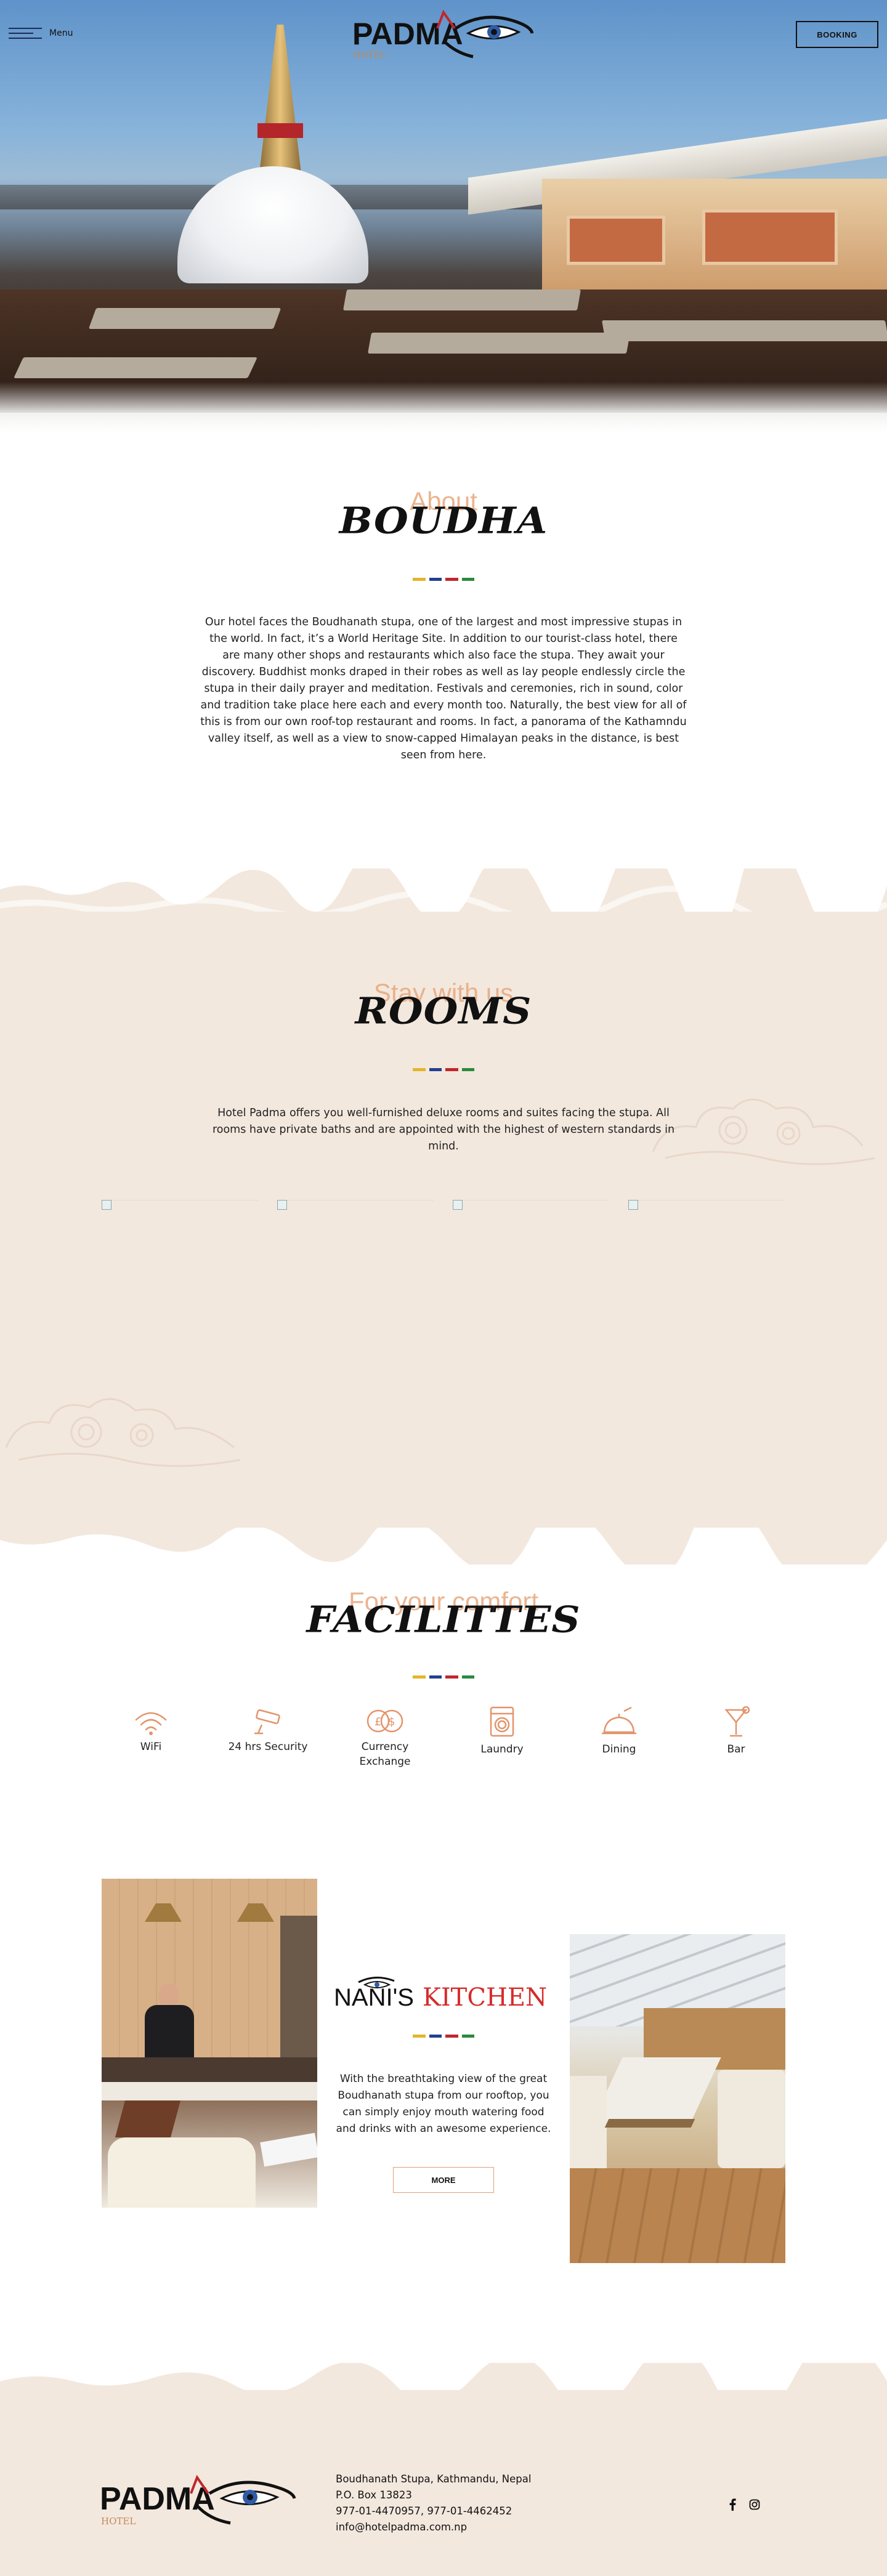  Describe the element at coordinates (755, 2504) in the screenshot. I see `instagram-icon` at that location.